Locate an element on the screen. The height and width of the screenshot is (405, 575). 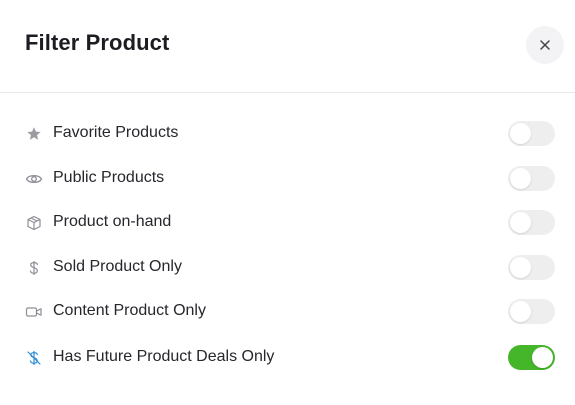
filter-row-favorite-products: Favorite Products is located at coordinates (287, 133).